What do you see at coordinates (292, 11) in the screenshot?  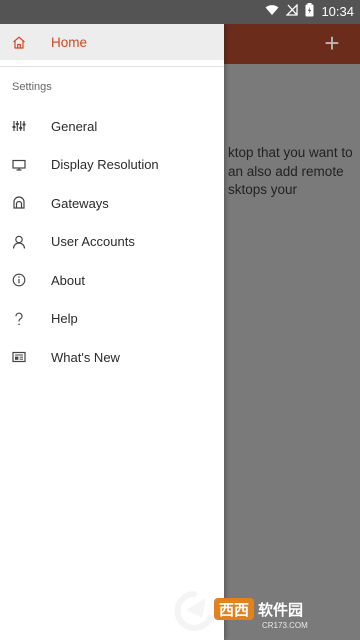 I see `no-signal-icon` at bounding box center [292, 11].